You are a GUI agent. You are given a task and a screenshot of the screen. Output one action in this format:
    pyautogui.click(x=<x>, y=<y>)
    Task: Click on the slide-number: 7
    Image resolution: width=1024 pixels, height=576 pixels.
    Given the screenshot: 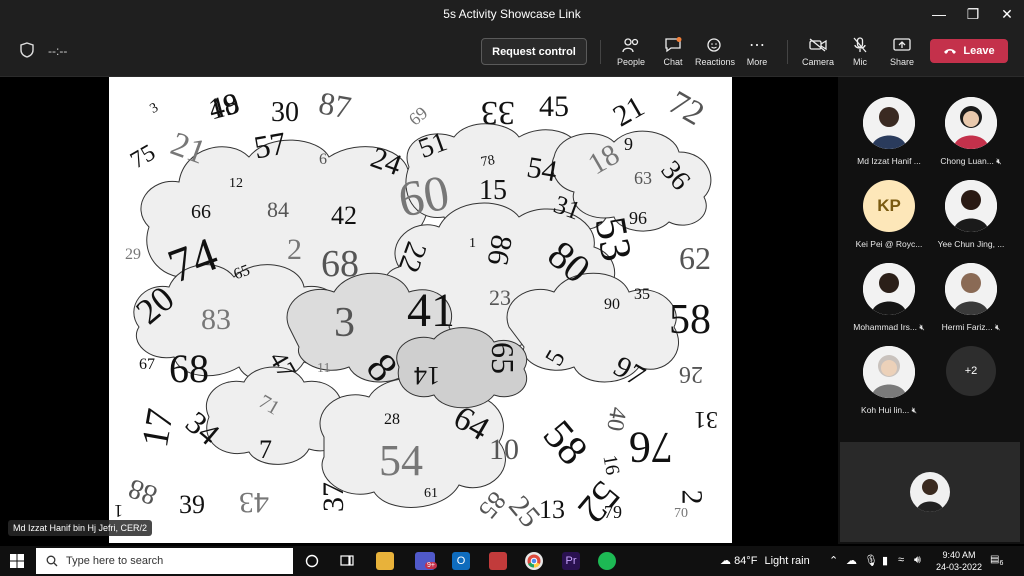 What is the action you would take?
    pyautogui.click(x=265, y=449)
    